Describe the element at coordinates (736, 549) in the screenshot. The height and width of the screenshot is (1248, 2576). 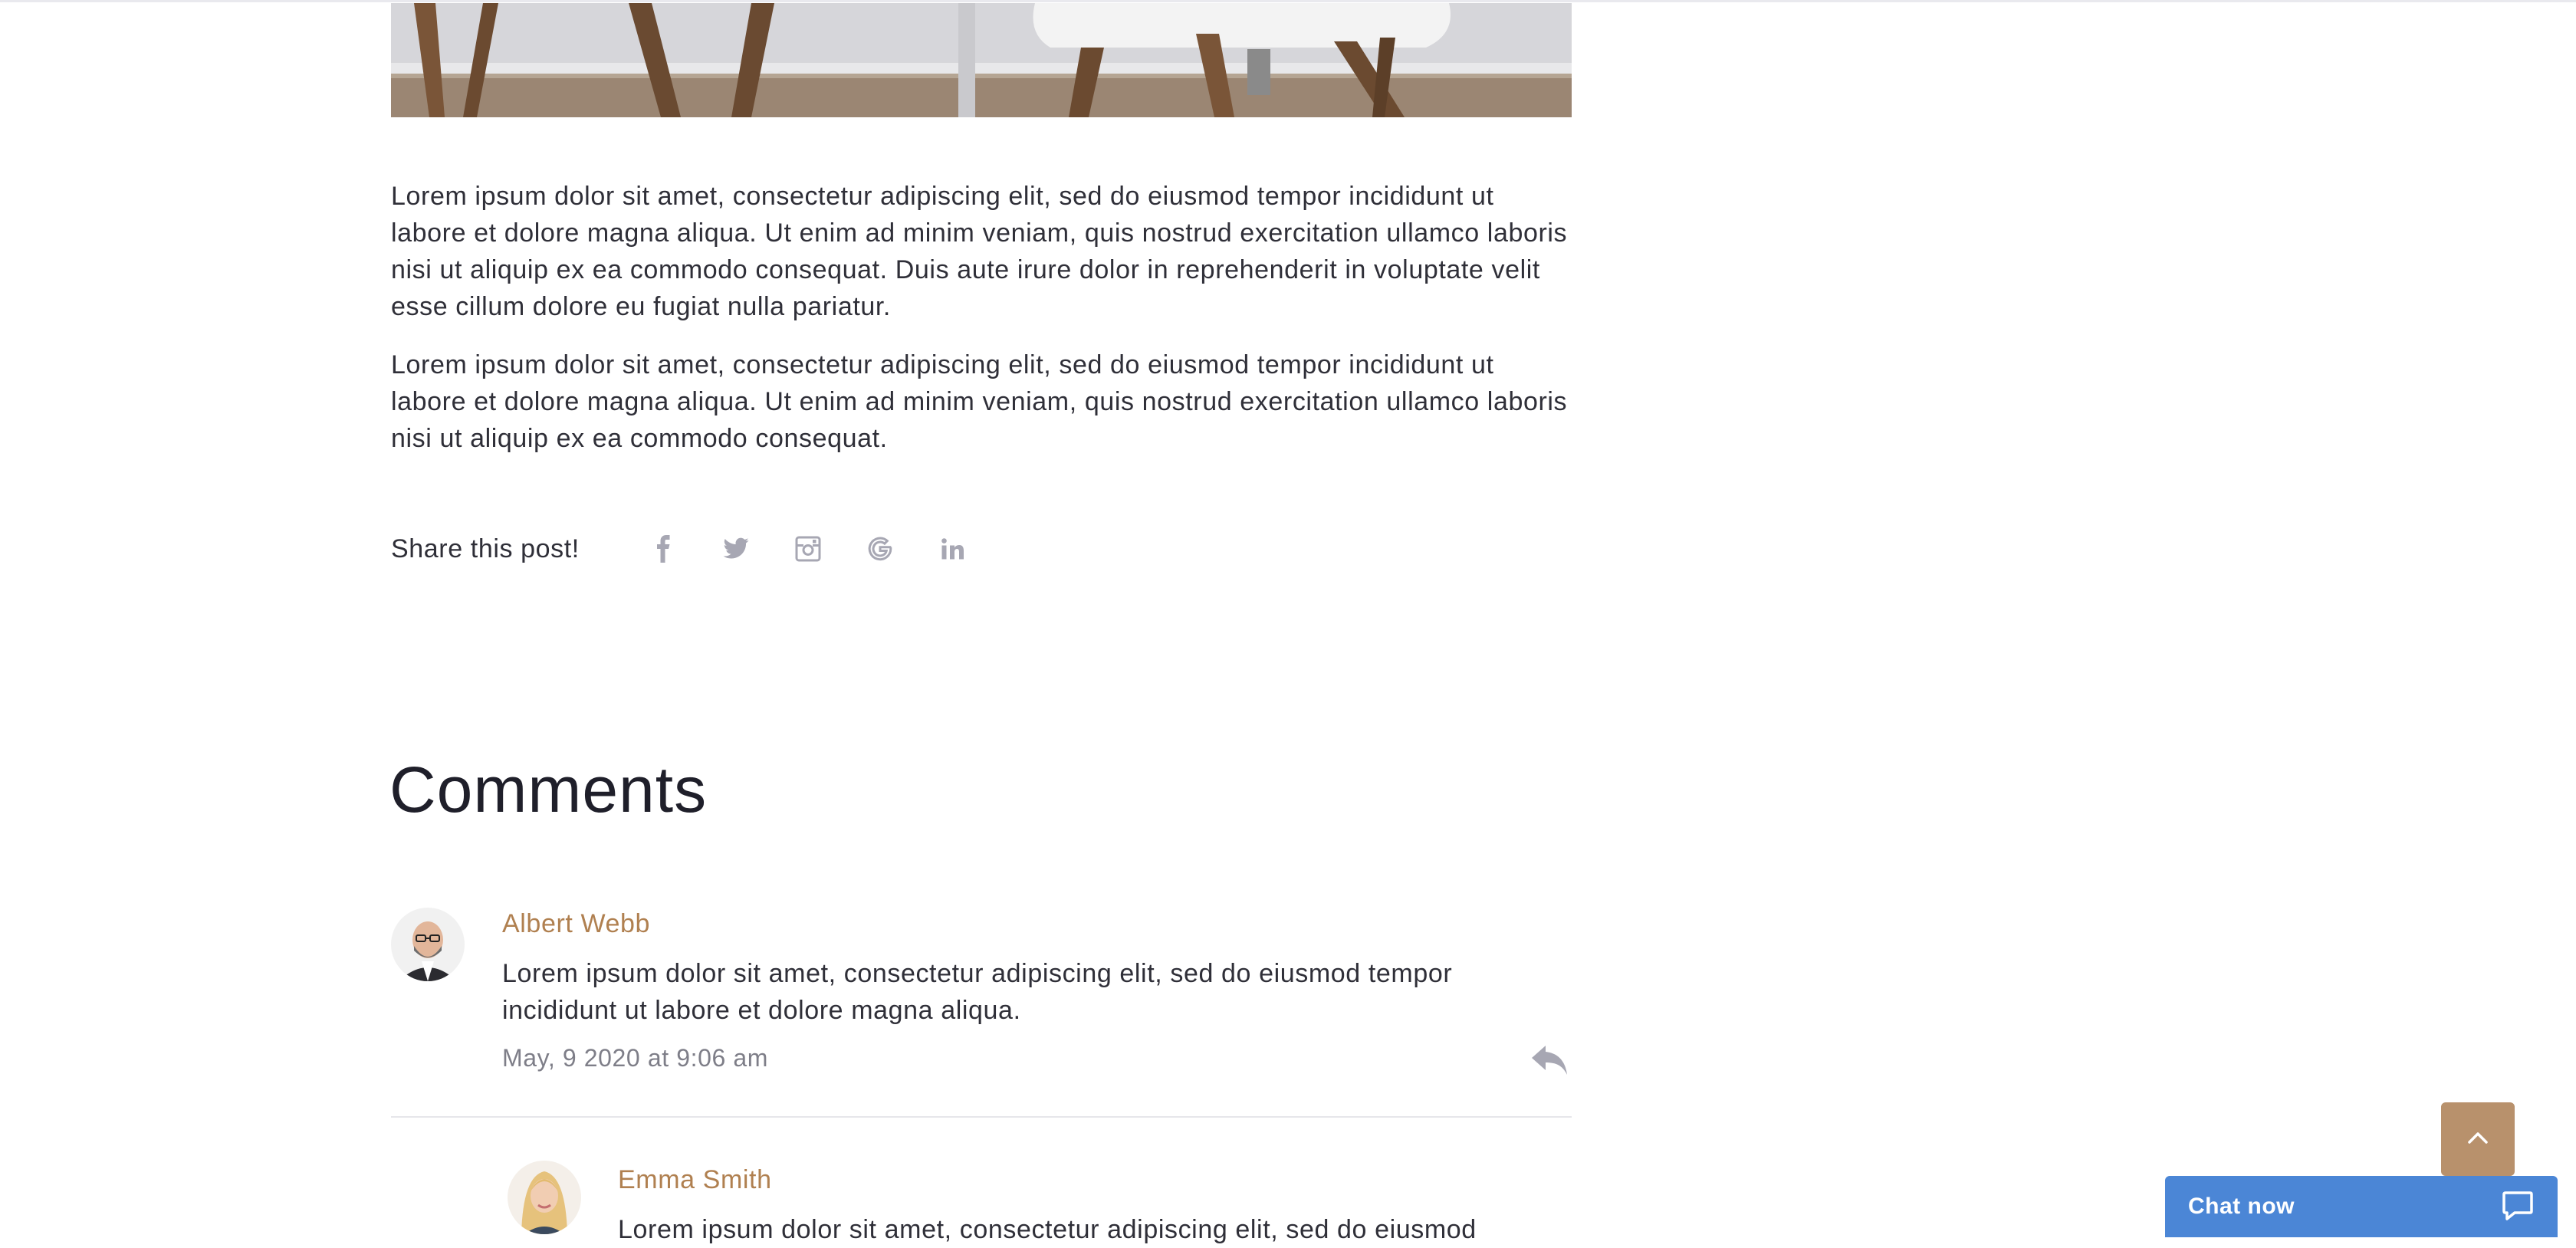
I see `twitter-icon` at that location.